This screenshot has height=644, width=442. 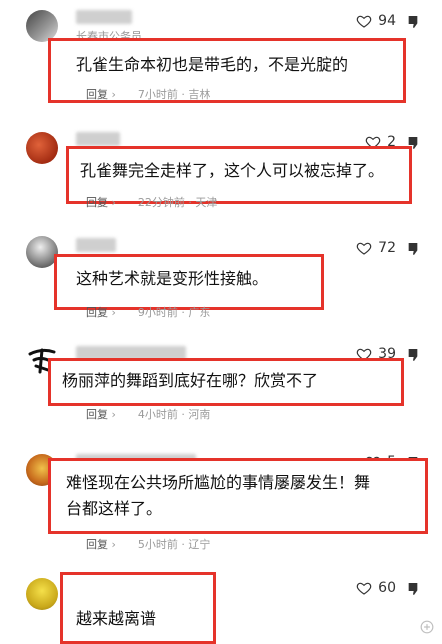 What do you see at coordinates (387, 21) in the screenshot?
I see `like-count: 94` at bounding box center [387, 21].